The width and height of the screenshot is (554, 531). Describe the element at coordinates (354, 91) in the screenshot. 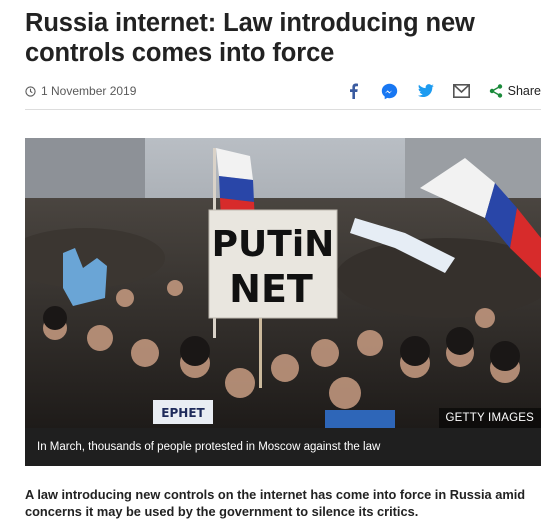

I see `facebook-icon` at that location.